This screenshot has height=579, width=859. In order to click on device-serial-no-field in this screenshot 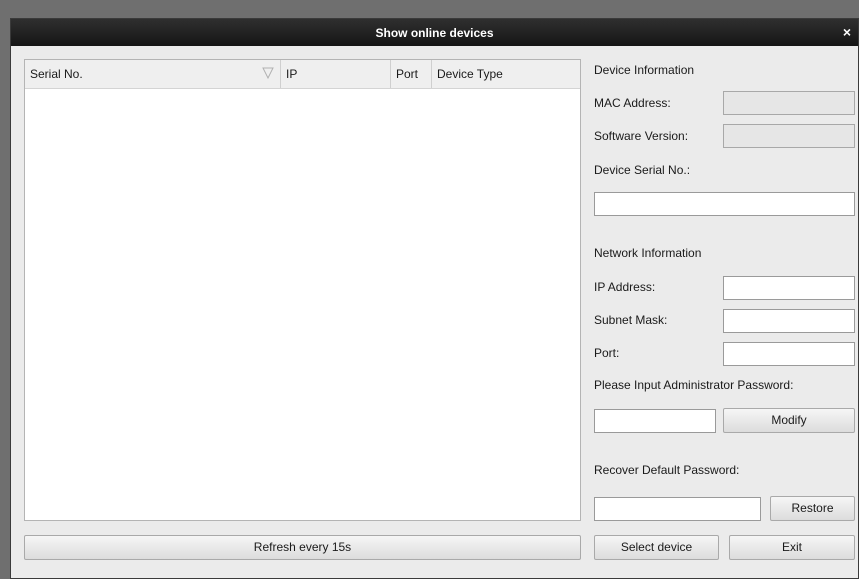, I will do `click(724, 204)`.